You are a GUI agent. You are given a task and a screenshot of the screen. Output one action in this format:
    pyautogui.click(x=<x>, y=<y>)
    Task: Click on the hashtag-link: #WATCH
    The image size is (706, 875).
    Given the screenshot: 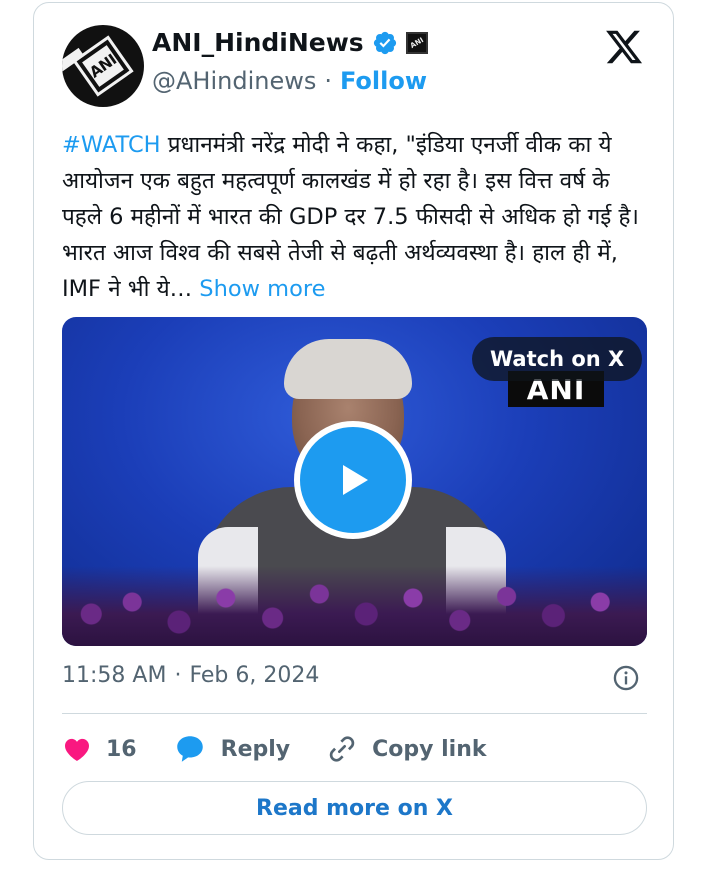 What is the action you would take?
    pyautogui.click(x=111, y=145)
    